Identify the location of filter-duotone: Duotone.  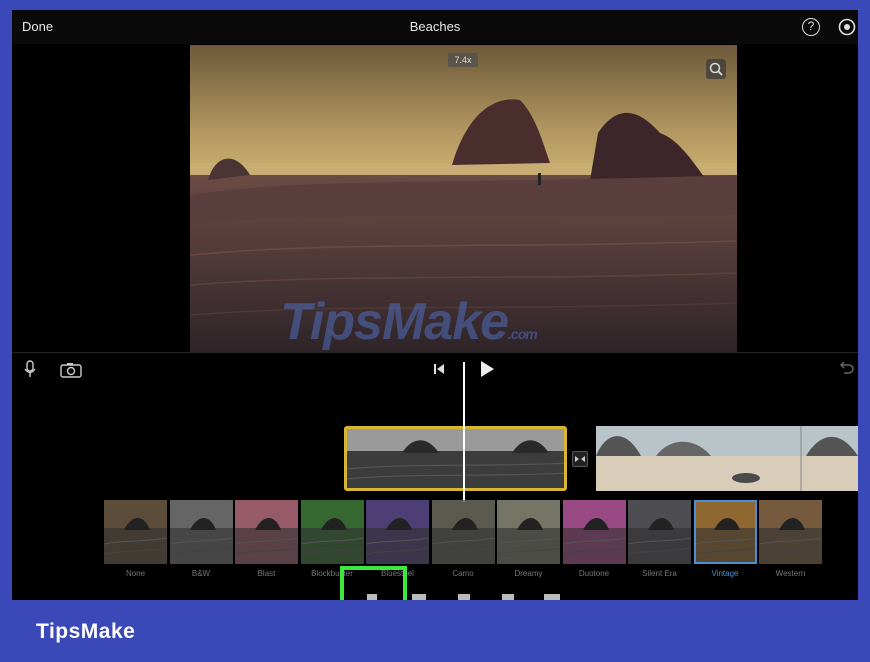
(594, 540).